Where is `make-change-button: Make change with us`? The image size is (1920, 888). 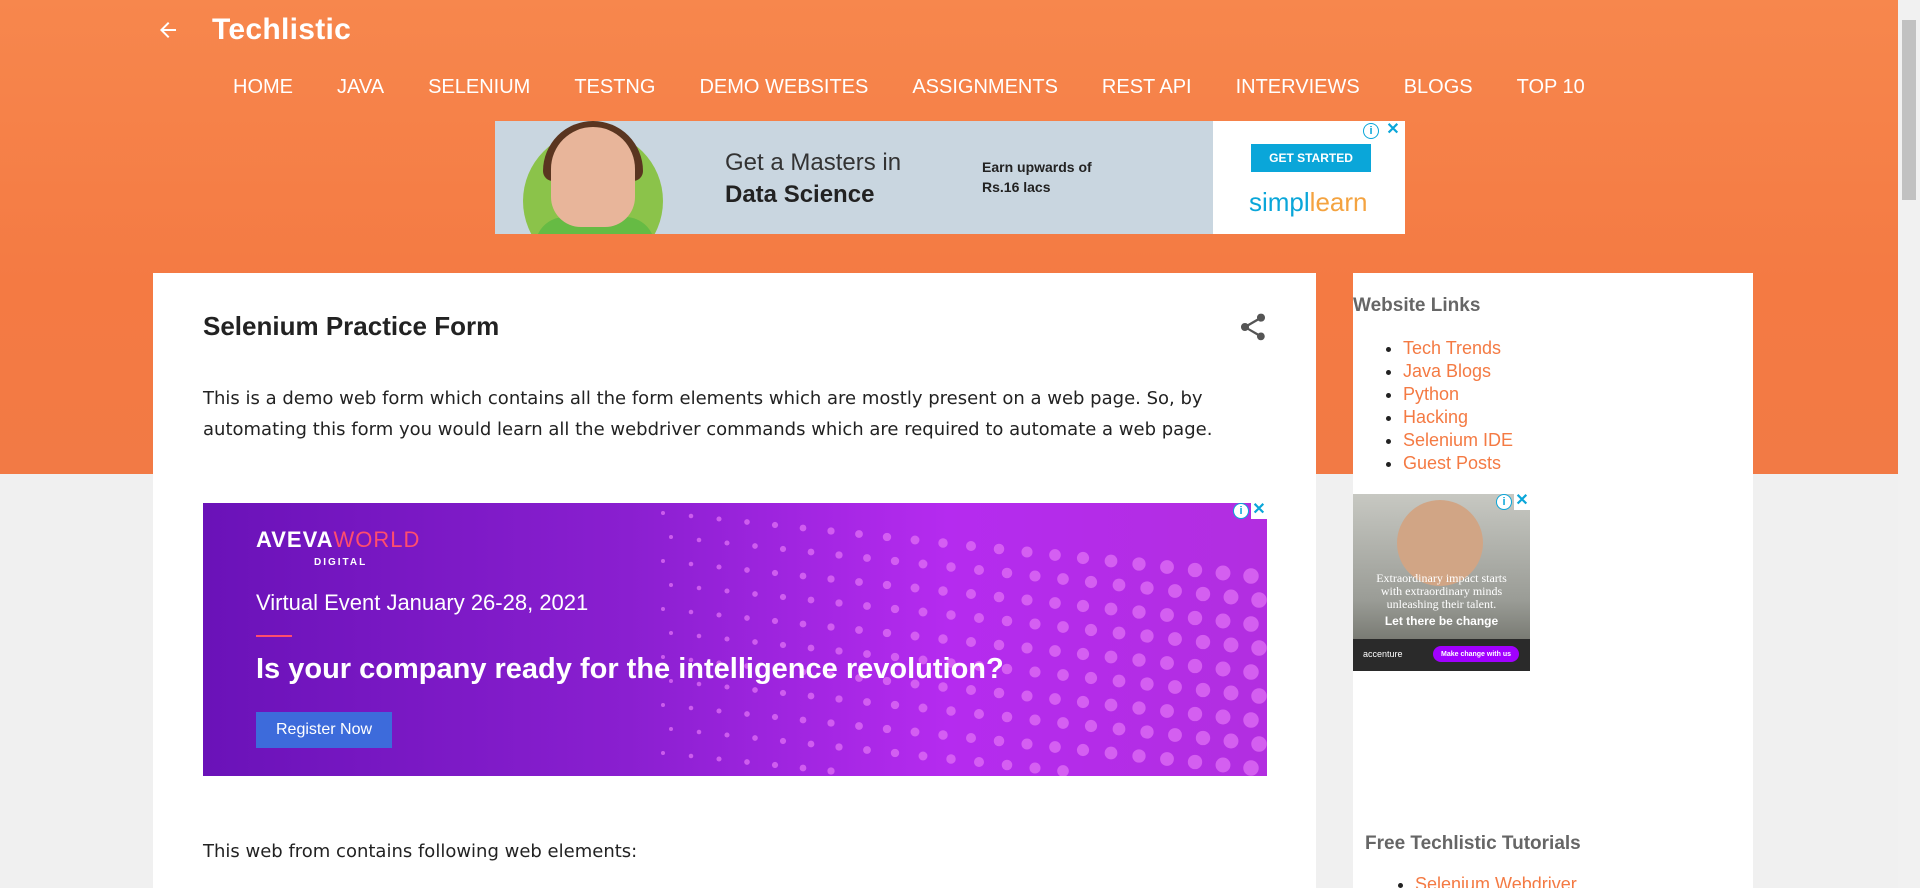 make-change-button: Make change with us is located at coordinates (1476, 654).